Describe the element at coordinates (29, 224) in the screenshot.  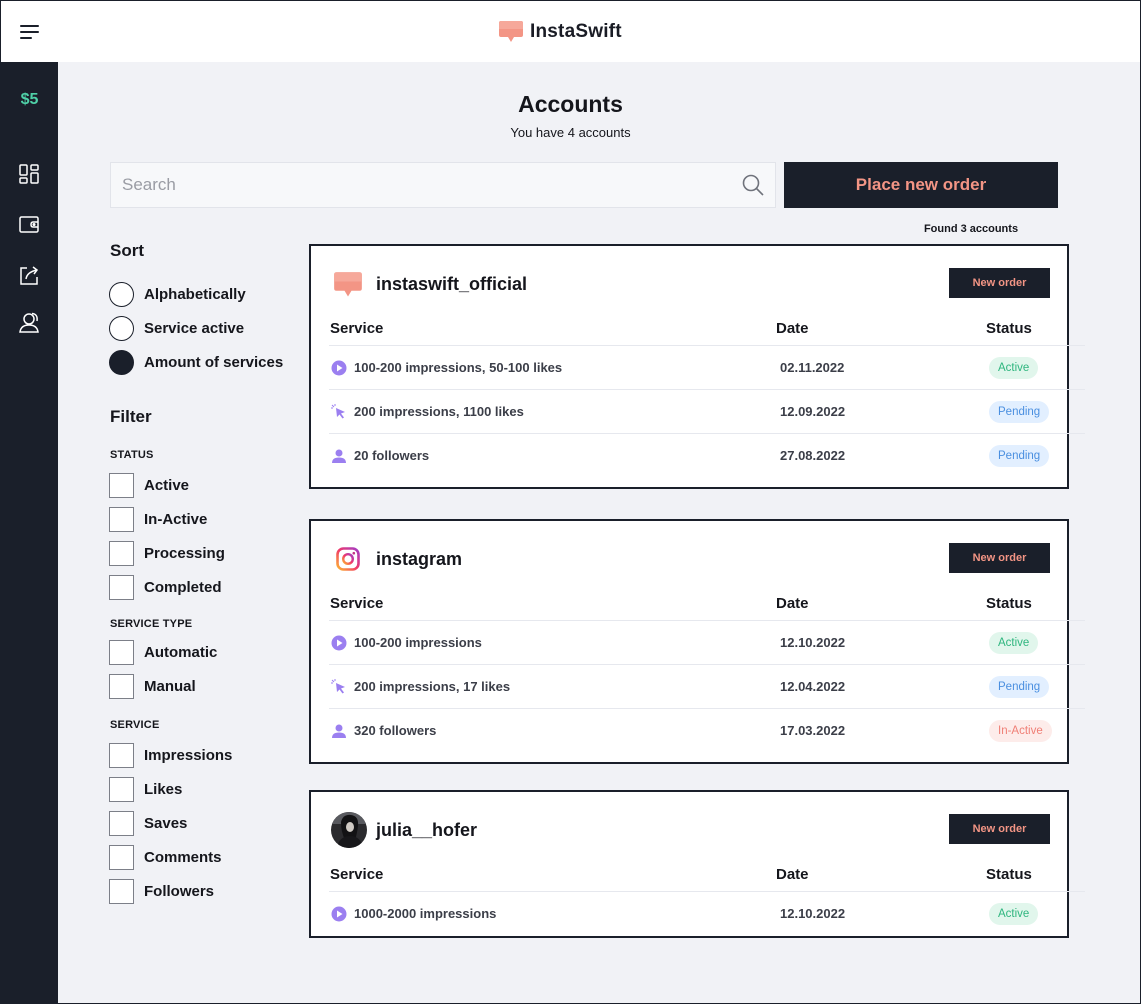
I see `wallet-icon` at that location.